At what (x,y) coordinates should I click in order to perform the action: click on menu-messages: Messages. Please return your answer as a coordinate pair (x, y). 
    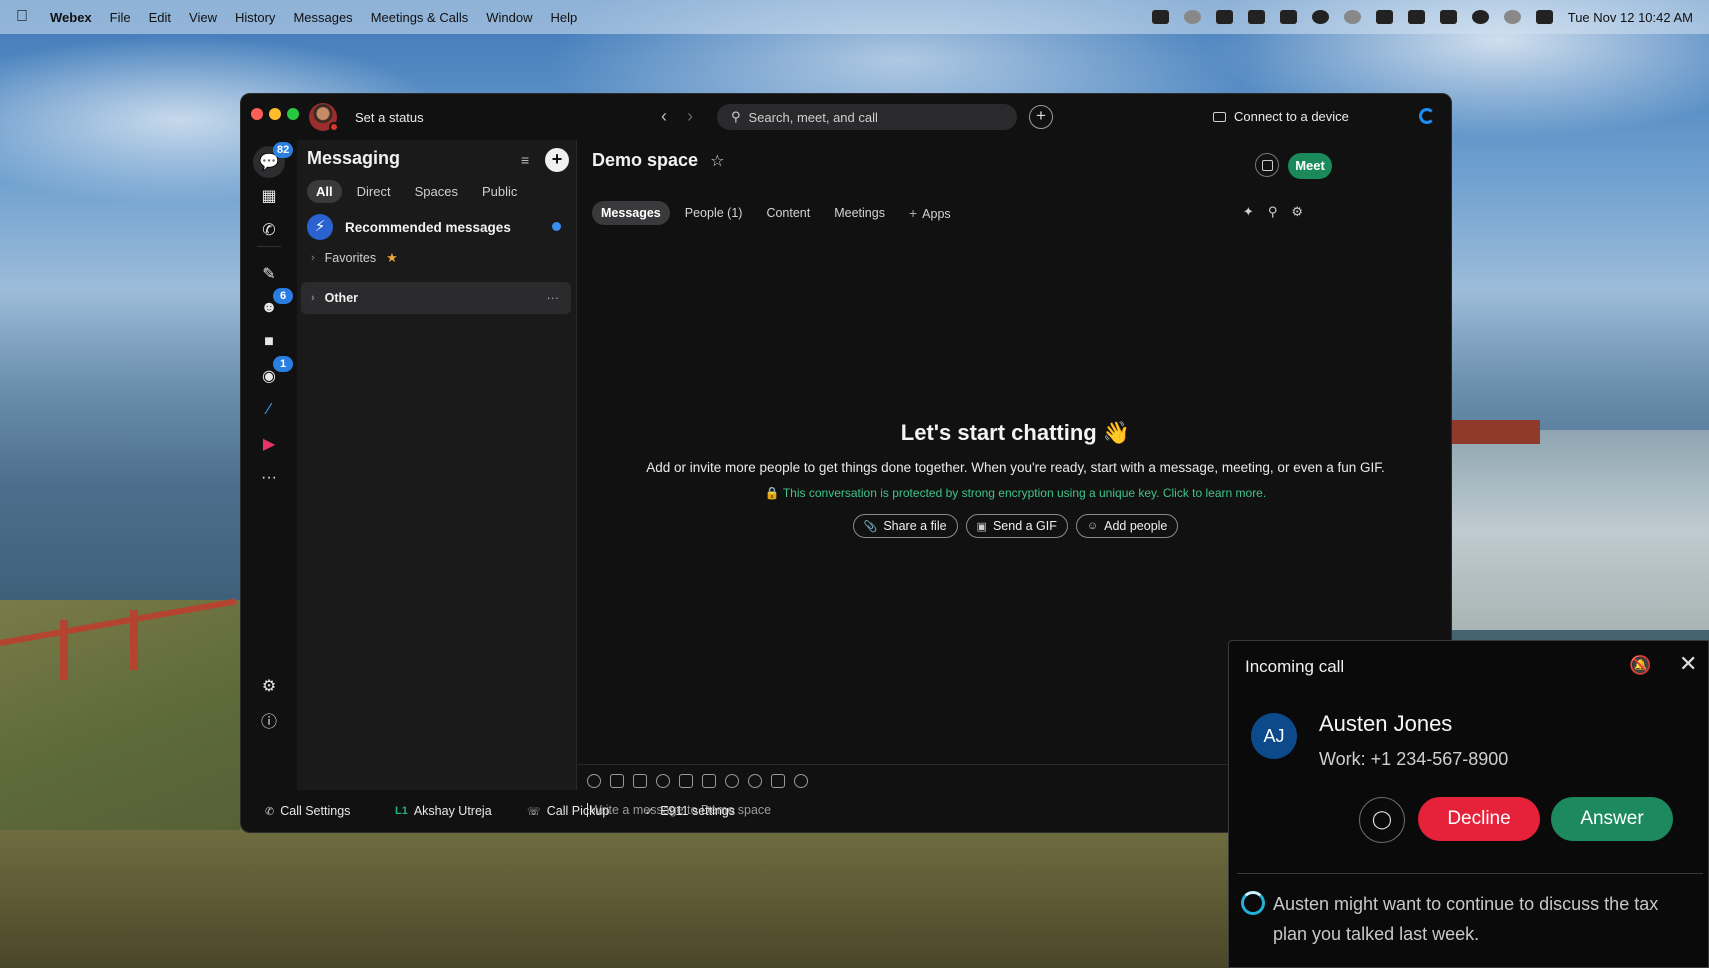
    Looking at the image, I should click on (322, 17).